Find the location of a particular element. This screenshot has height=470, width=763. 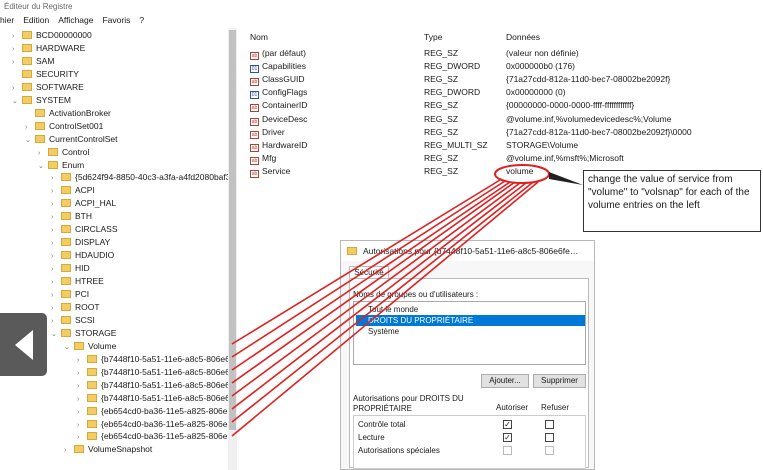

tree-item-label: PCI is located at coordinates (82, 294).